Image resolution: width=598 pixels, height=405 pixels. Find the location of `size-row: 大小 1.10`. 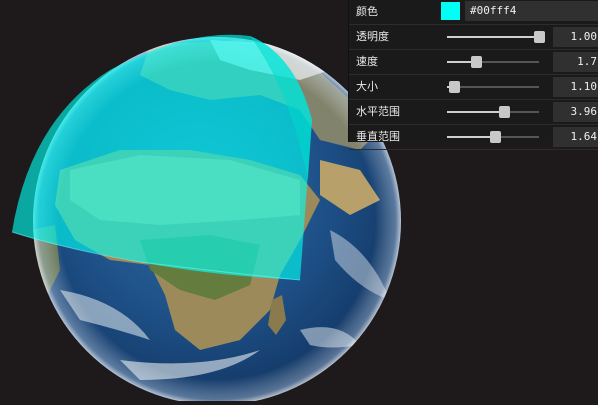

size-row: 大小 1.10 is located at coordinates (473, 87).